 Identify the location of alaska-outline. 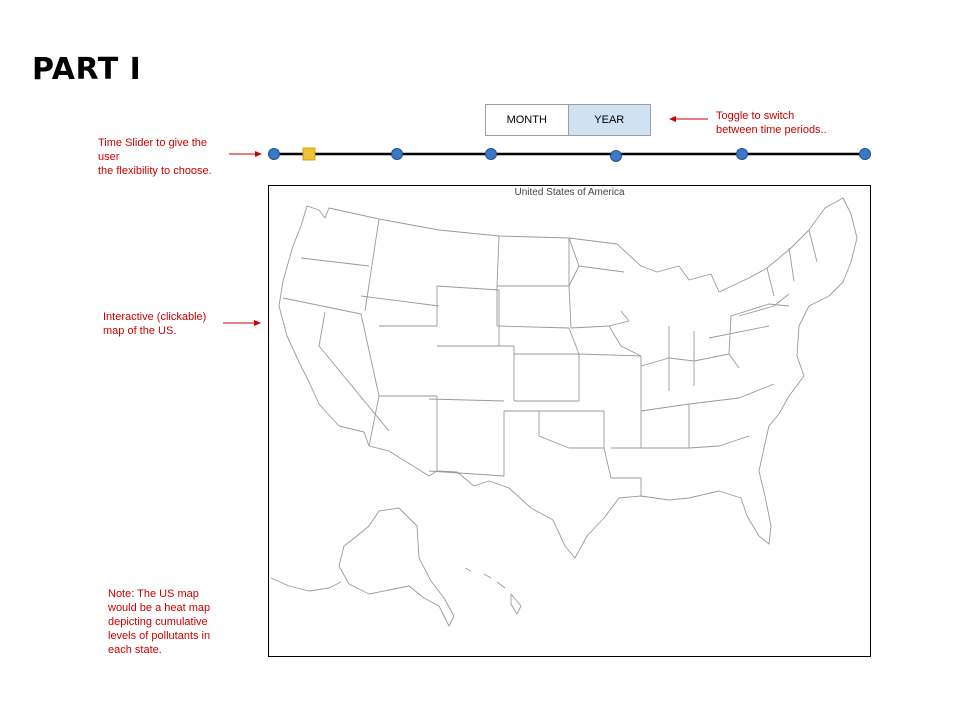
(362, 567).